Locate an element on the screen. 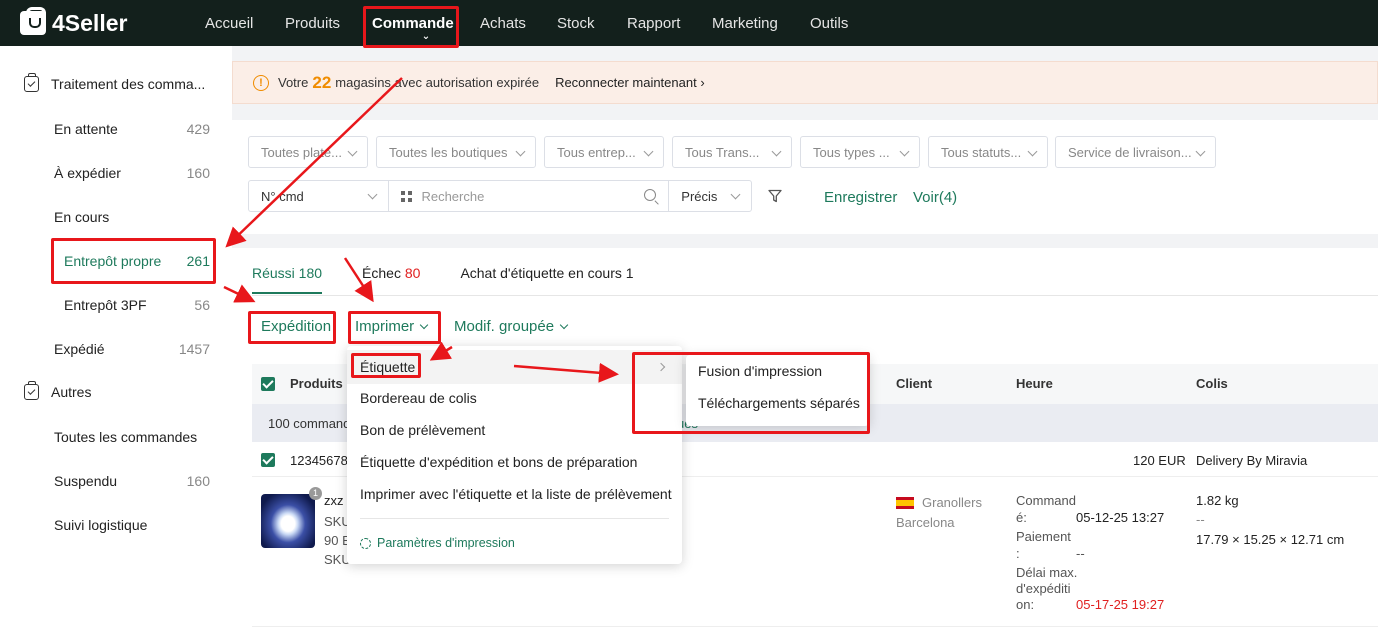  annotation-arrows is located at coordinates (421, 230).